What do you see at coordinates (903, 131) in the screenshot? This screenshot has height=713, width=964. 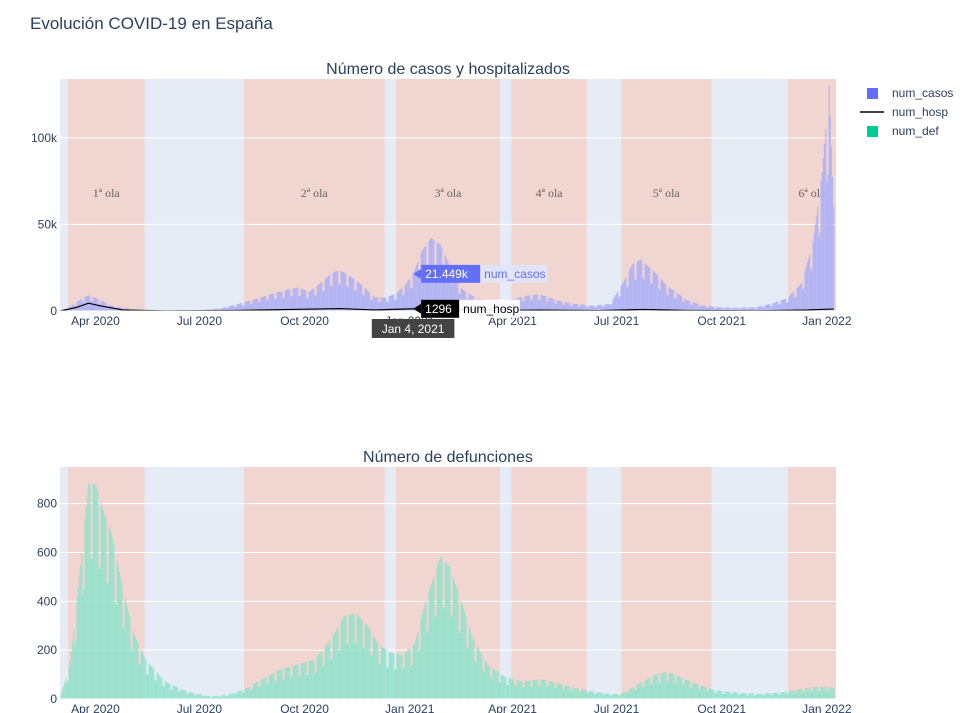 I see `legend-item-num_def: num_def` at bounding box center [903, 131].